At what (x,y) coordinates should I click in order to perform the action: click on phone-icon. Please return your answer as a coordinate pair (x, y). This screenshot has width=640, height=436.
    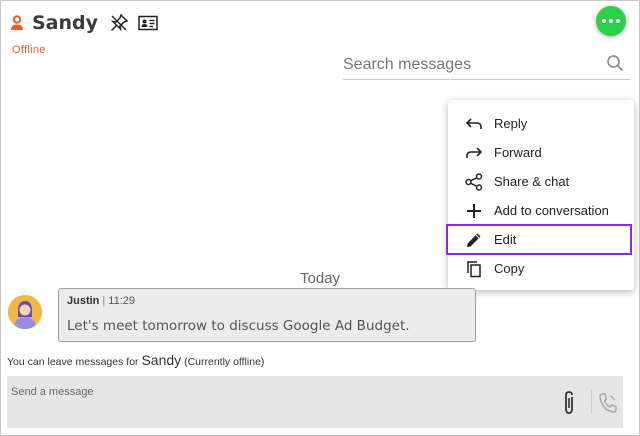
    Looking at the image, I should click on (608, 403).